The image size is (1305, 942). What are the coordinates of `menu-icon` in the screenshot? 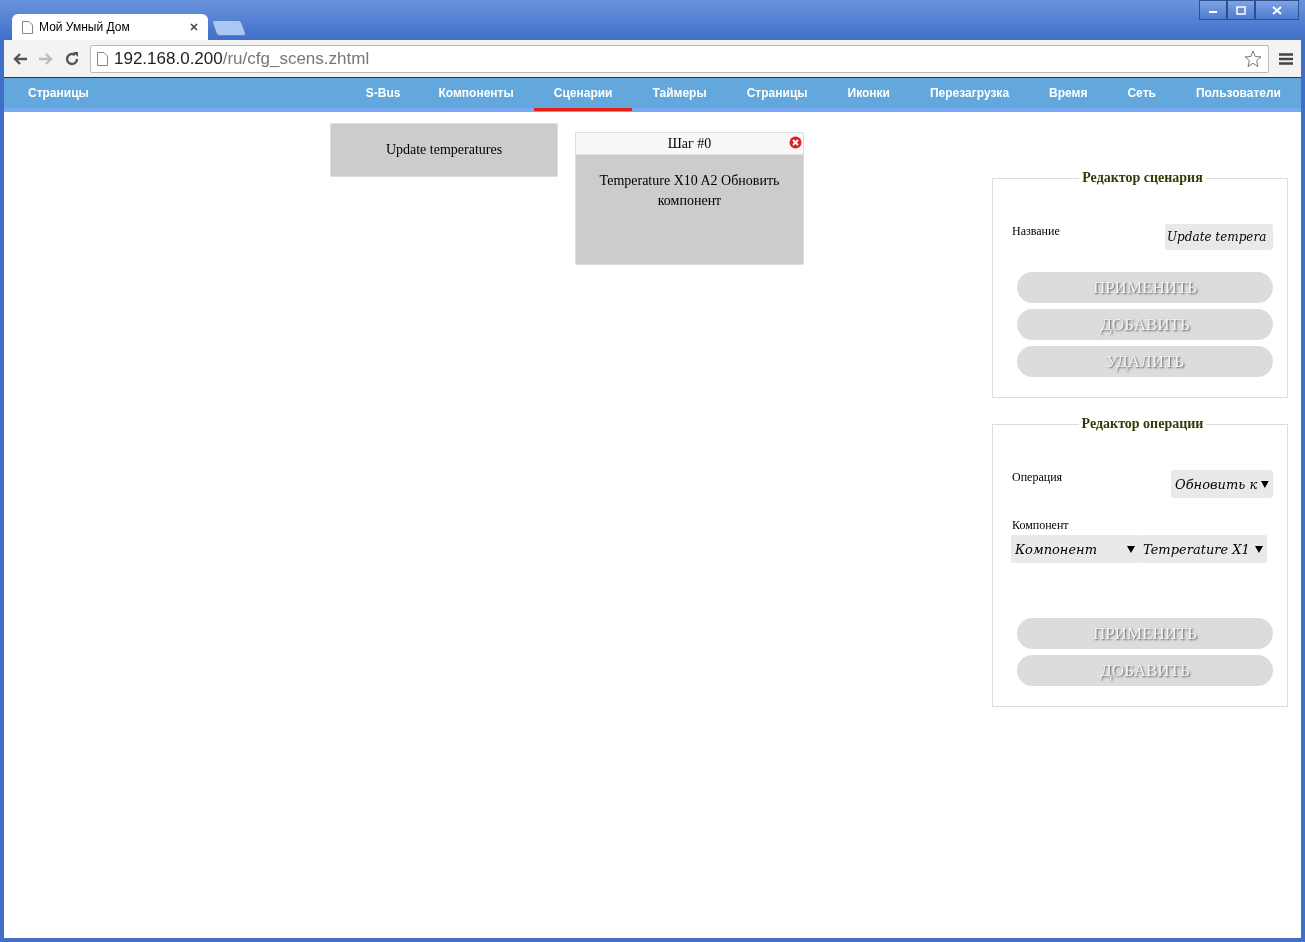 It's located at (1286, 58).